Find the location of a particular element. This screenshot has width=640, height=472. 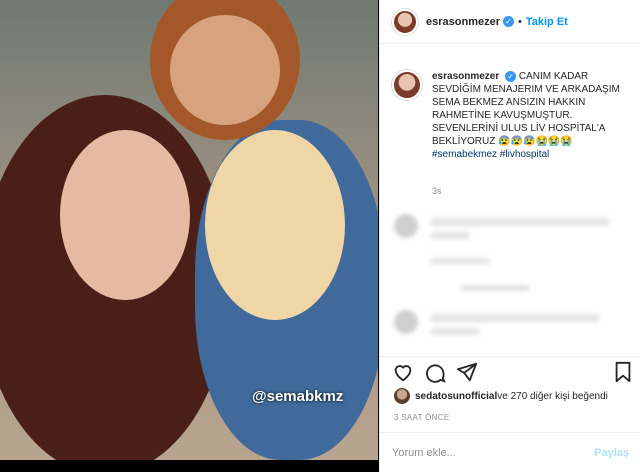

post-timestamp: 3 SAAT ÖNCE is located at coordinates (422, 417).